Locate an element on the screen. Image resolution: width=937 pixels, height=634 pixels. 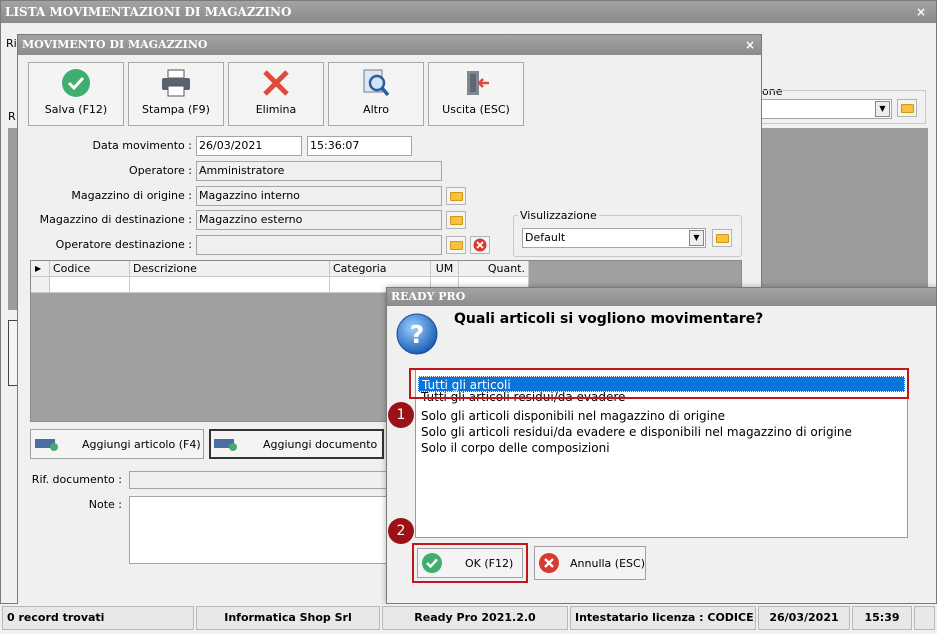
exit-button-label: Uscita (ESC) is located at coordinates (476, 109).